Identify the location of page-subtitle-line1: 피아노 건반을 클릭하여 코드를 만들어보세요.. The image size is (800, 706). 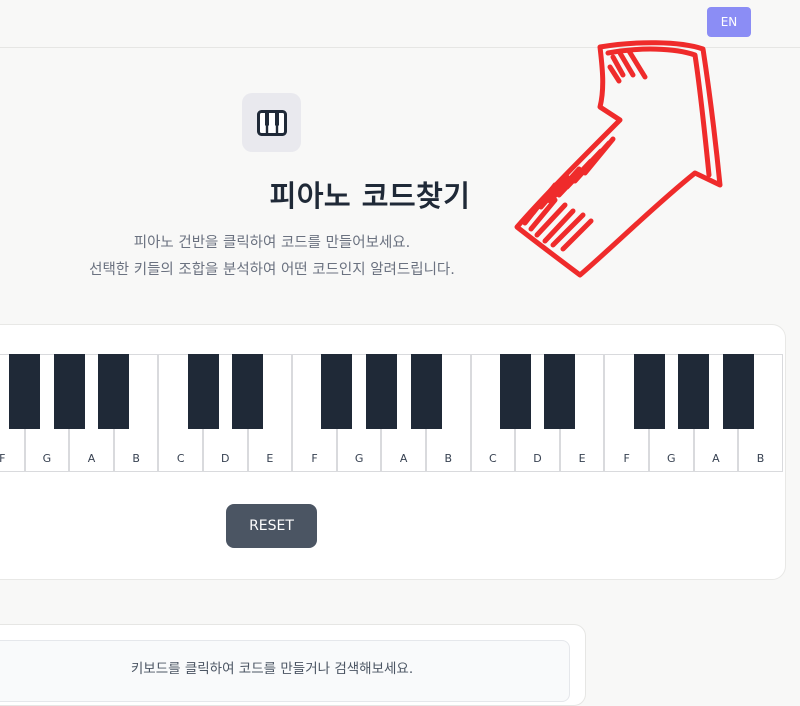
(272, 243).